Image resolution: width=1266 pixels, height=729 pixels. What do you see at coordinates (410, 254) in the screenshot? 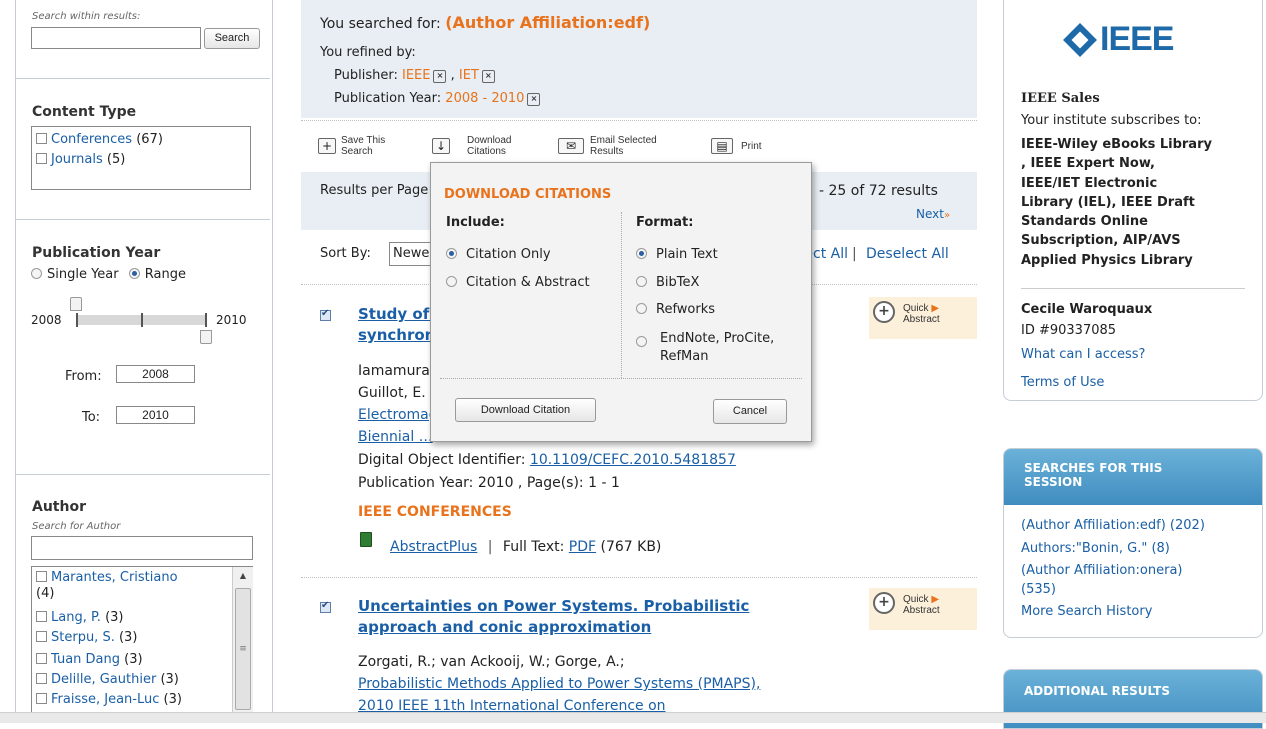
I see `sort-select: Newest First` at bounding box center [410, 254].